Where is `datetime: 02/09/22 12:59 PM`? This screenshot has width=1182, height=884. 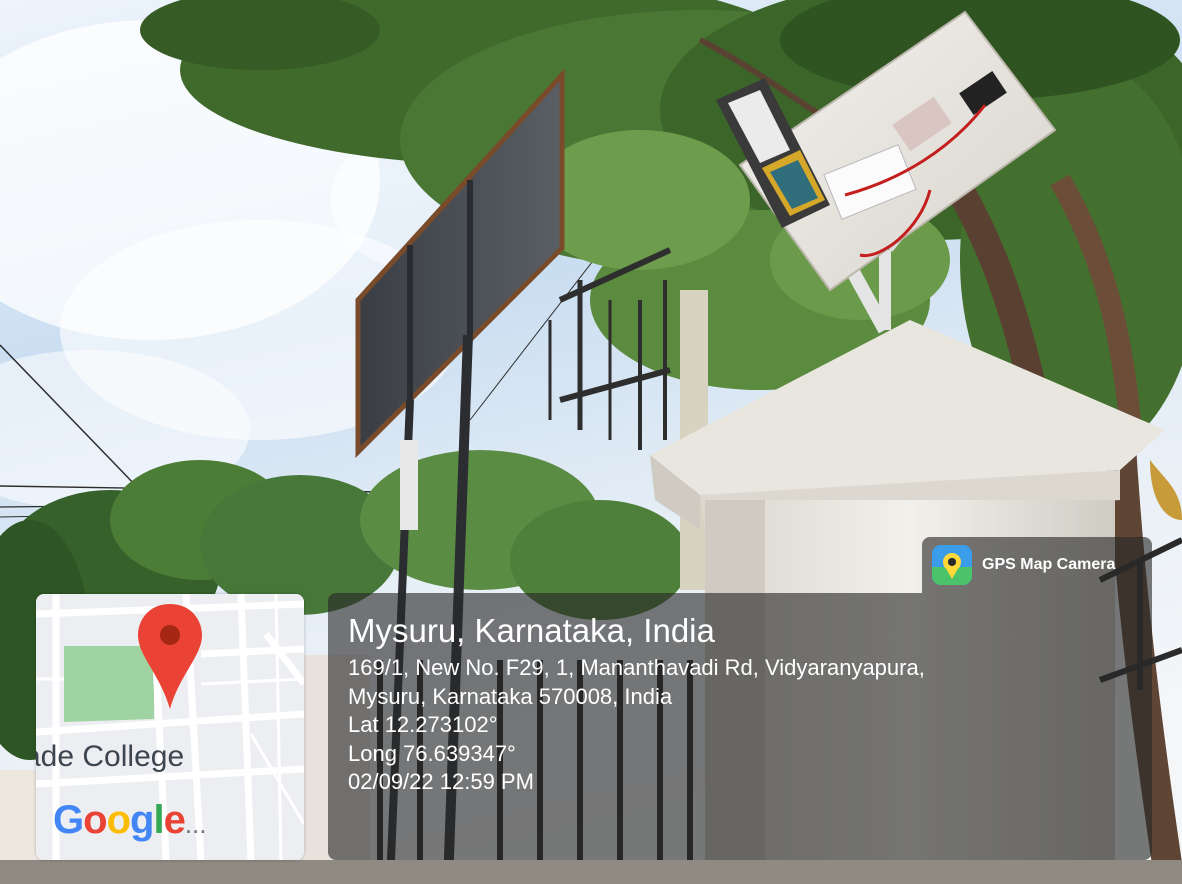 datetime: 02/09/22 12:59 PM is located at coordinates (441, 781).